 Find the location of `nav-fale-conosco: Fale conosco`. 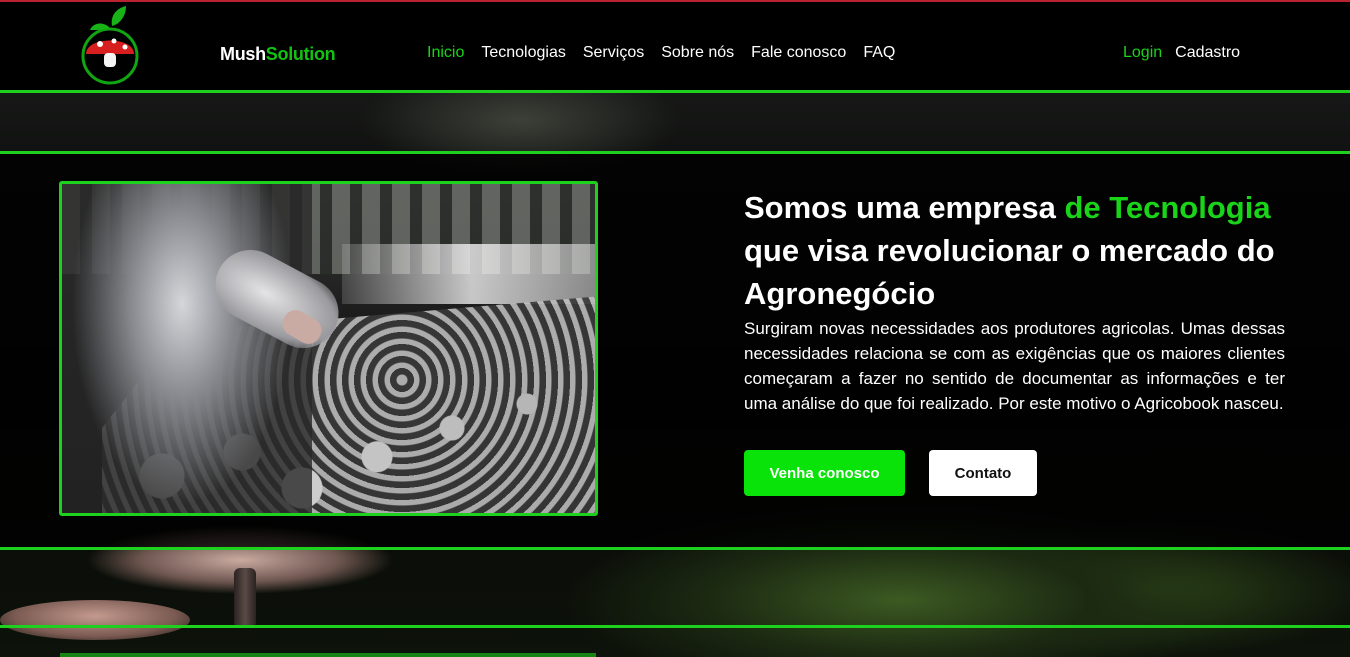

nav-fale-conosco: Fale conosco is located at coordinates (798, 53).